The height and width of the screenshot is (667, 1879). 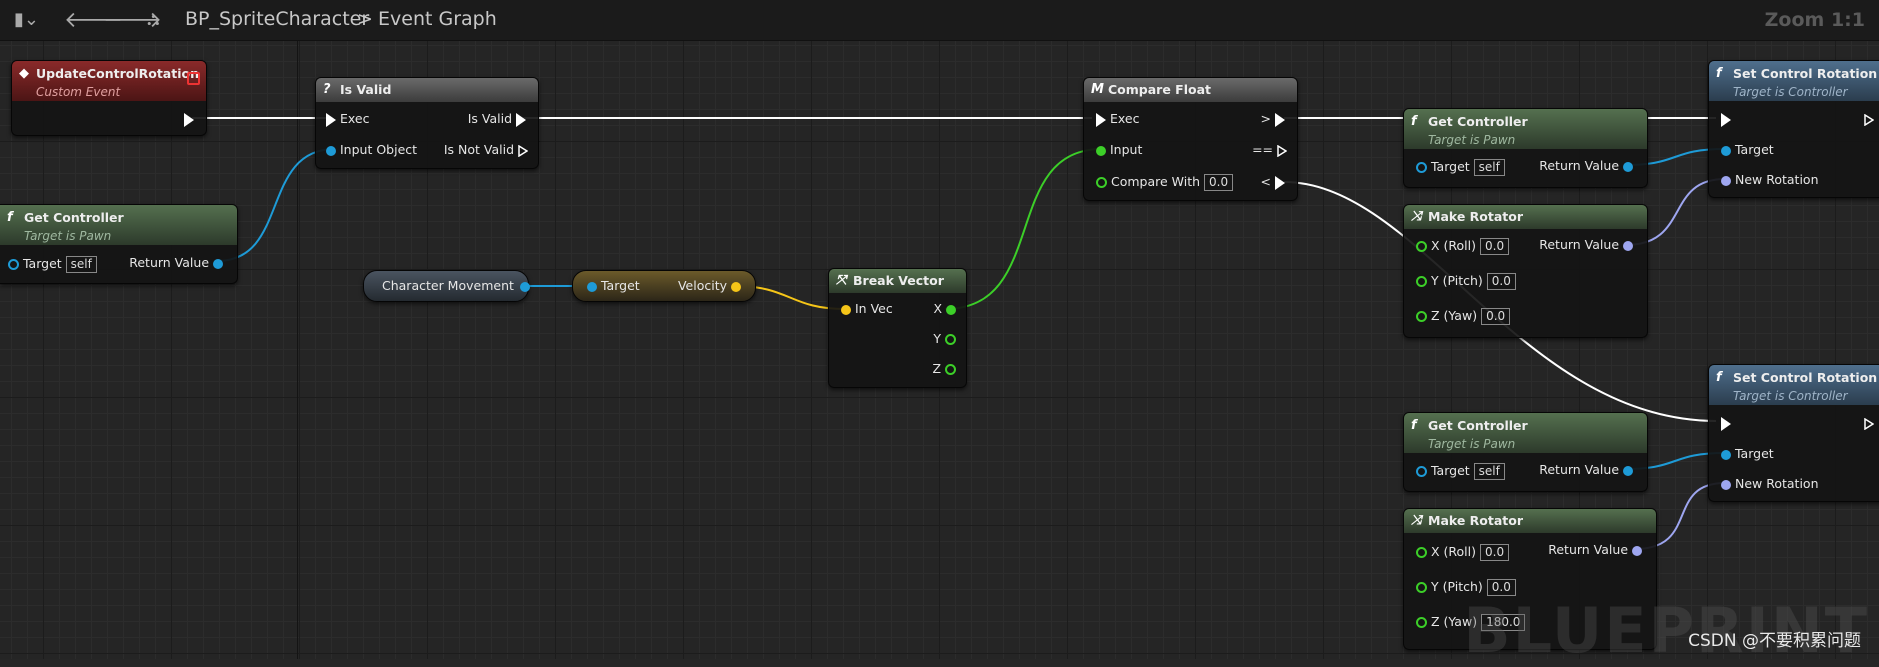 I want to click on node-title: Break Vector, so click(x=898, y=280).